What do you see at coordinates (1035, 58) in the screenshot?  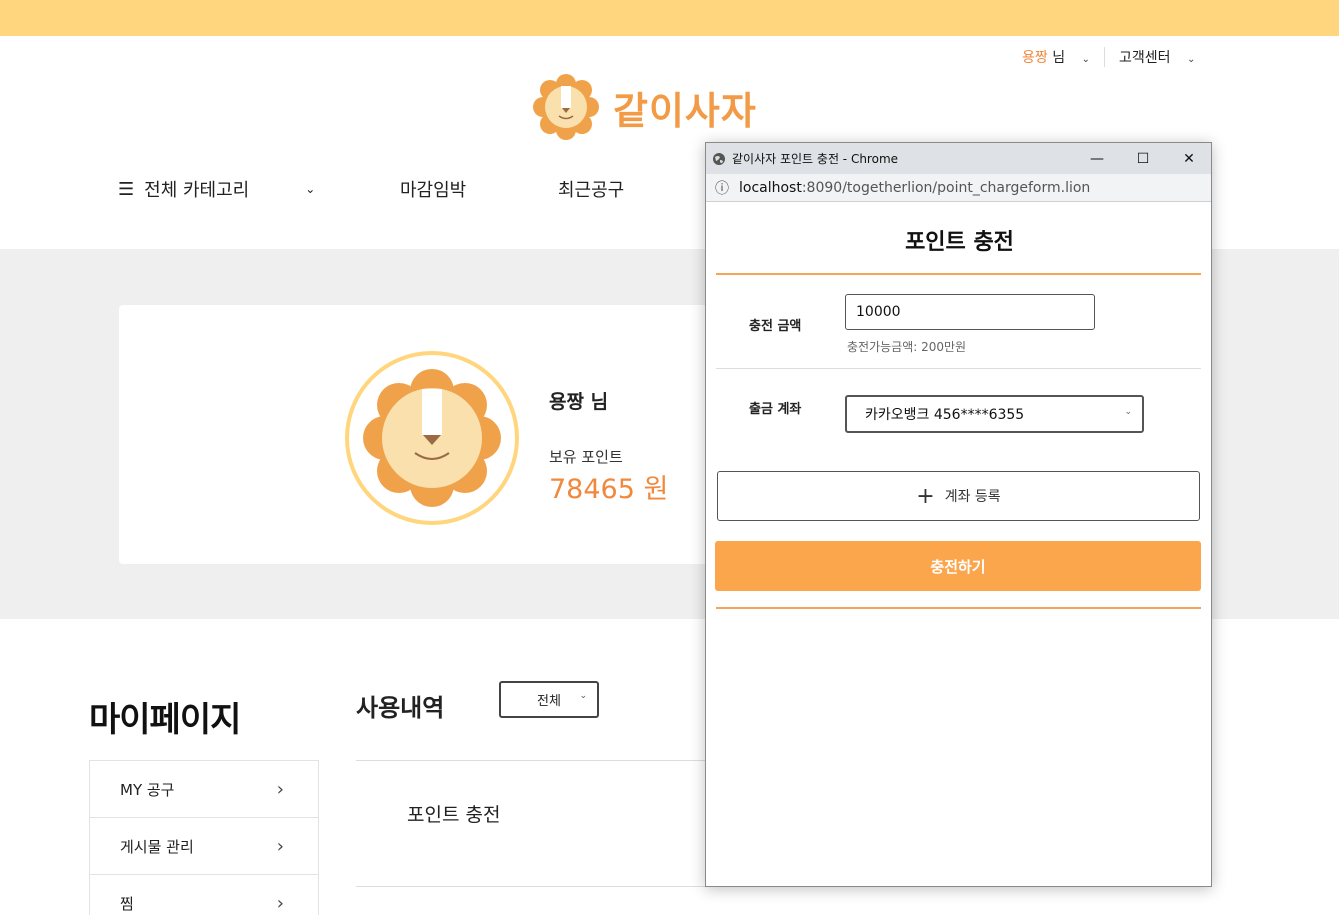 I see `user-name: 용짱` at bounding box center [1035, 58].